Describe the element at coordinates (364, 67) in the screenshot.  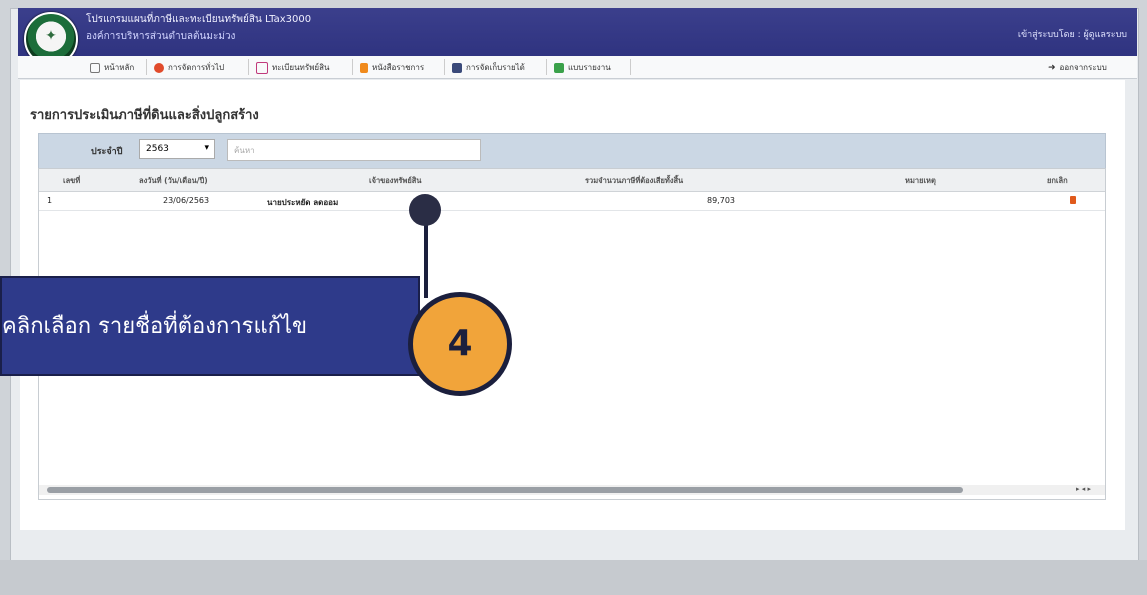
I see `document-icon` at that location.